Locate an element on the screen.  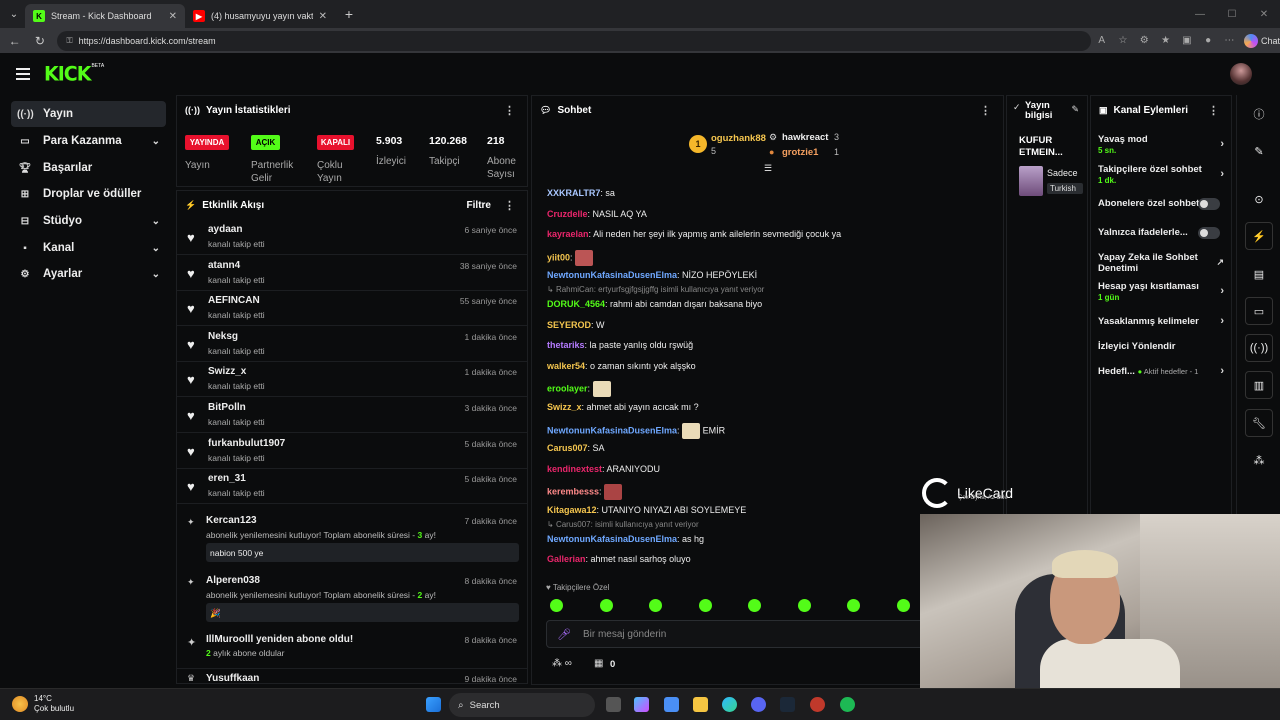
sidebar-item-studyo: ⊟ Stüdyo ⌄ is located at coordinates (88, 221).